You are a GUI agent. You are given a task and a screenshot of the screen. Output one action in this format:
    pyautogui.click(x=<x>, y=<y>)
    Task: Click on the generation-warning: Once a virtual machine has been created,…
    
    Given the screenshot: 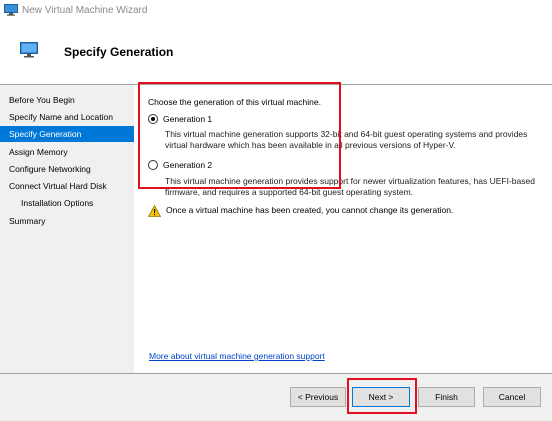 What is the action you would take?
    pyautogui.click(x=310, y=210)
    